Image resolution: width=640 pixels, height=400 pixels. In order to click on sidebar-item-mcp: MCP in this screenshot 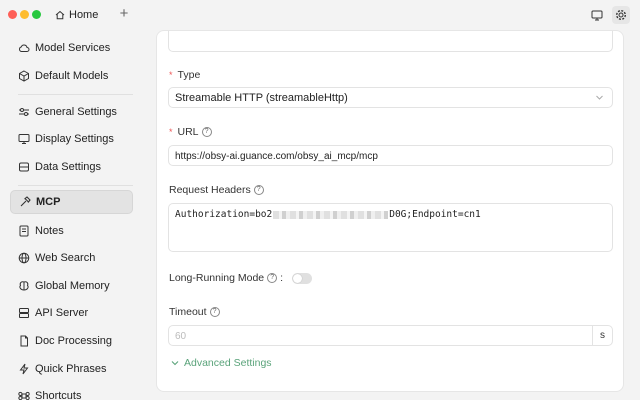, I will do `click(71, 202)`.